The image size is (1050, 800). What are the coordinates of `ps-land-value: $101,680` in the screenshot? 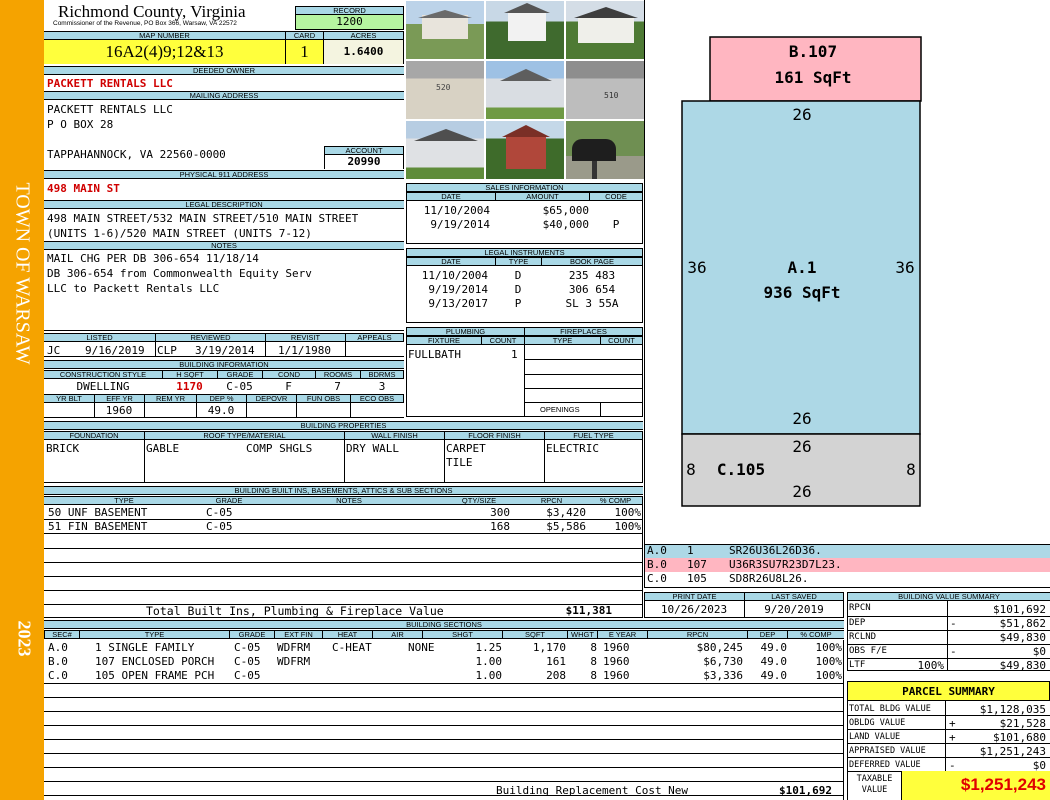 It's located at (1019, 737).